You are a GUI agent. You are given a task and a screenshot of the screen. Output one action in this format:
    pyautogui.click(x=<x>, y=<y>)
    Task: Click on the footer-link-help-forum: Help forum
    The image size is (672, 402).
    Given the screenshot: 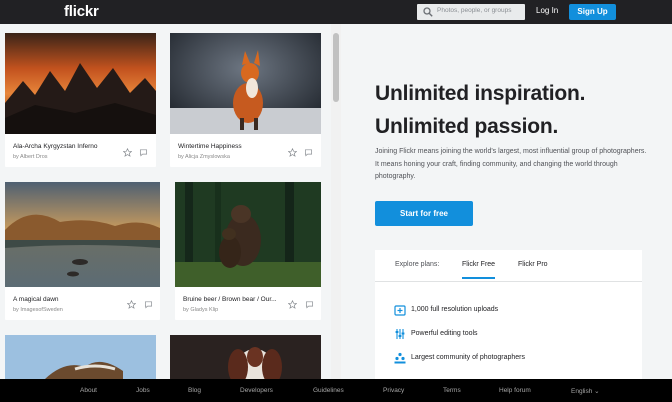 What is the action you would take?
    pyautogui.click(x=515, y=390)
    